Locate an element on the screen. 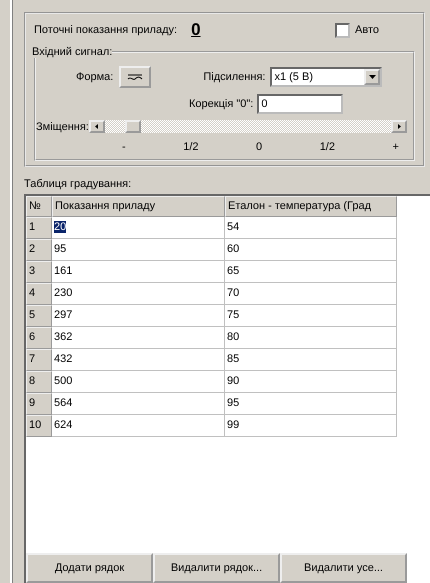  caret-icon is located at coordinates (372, 77).